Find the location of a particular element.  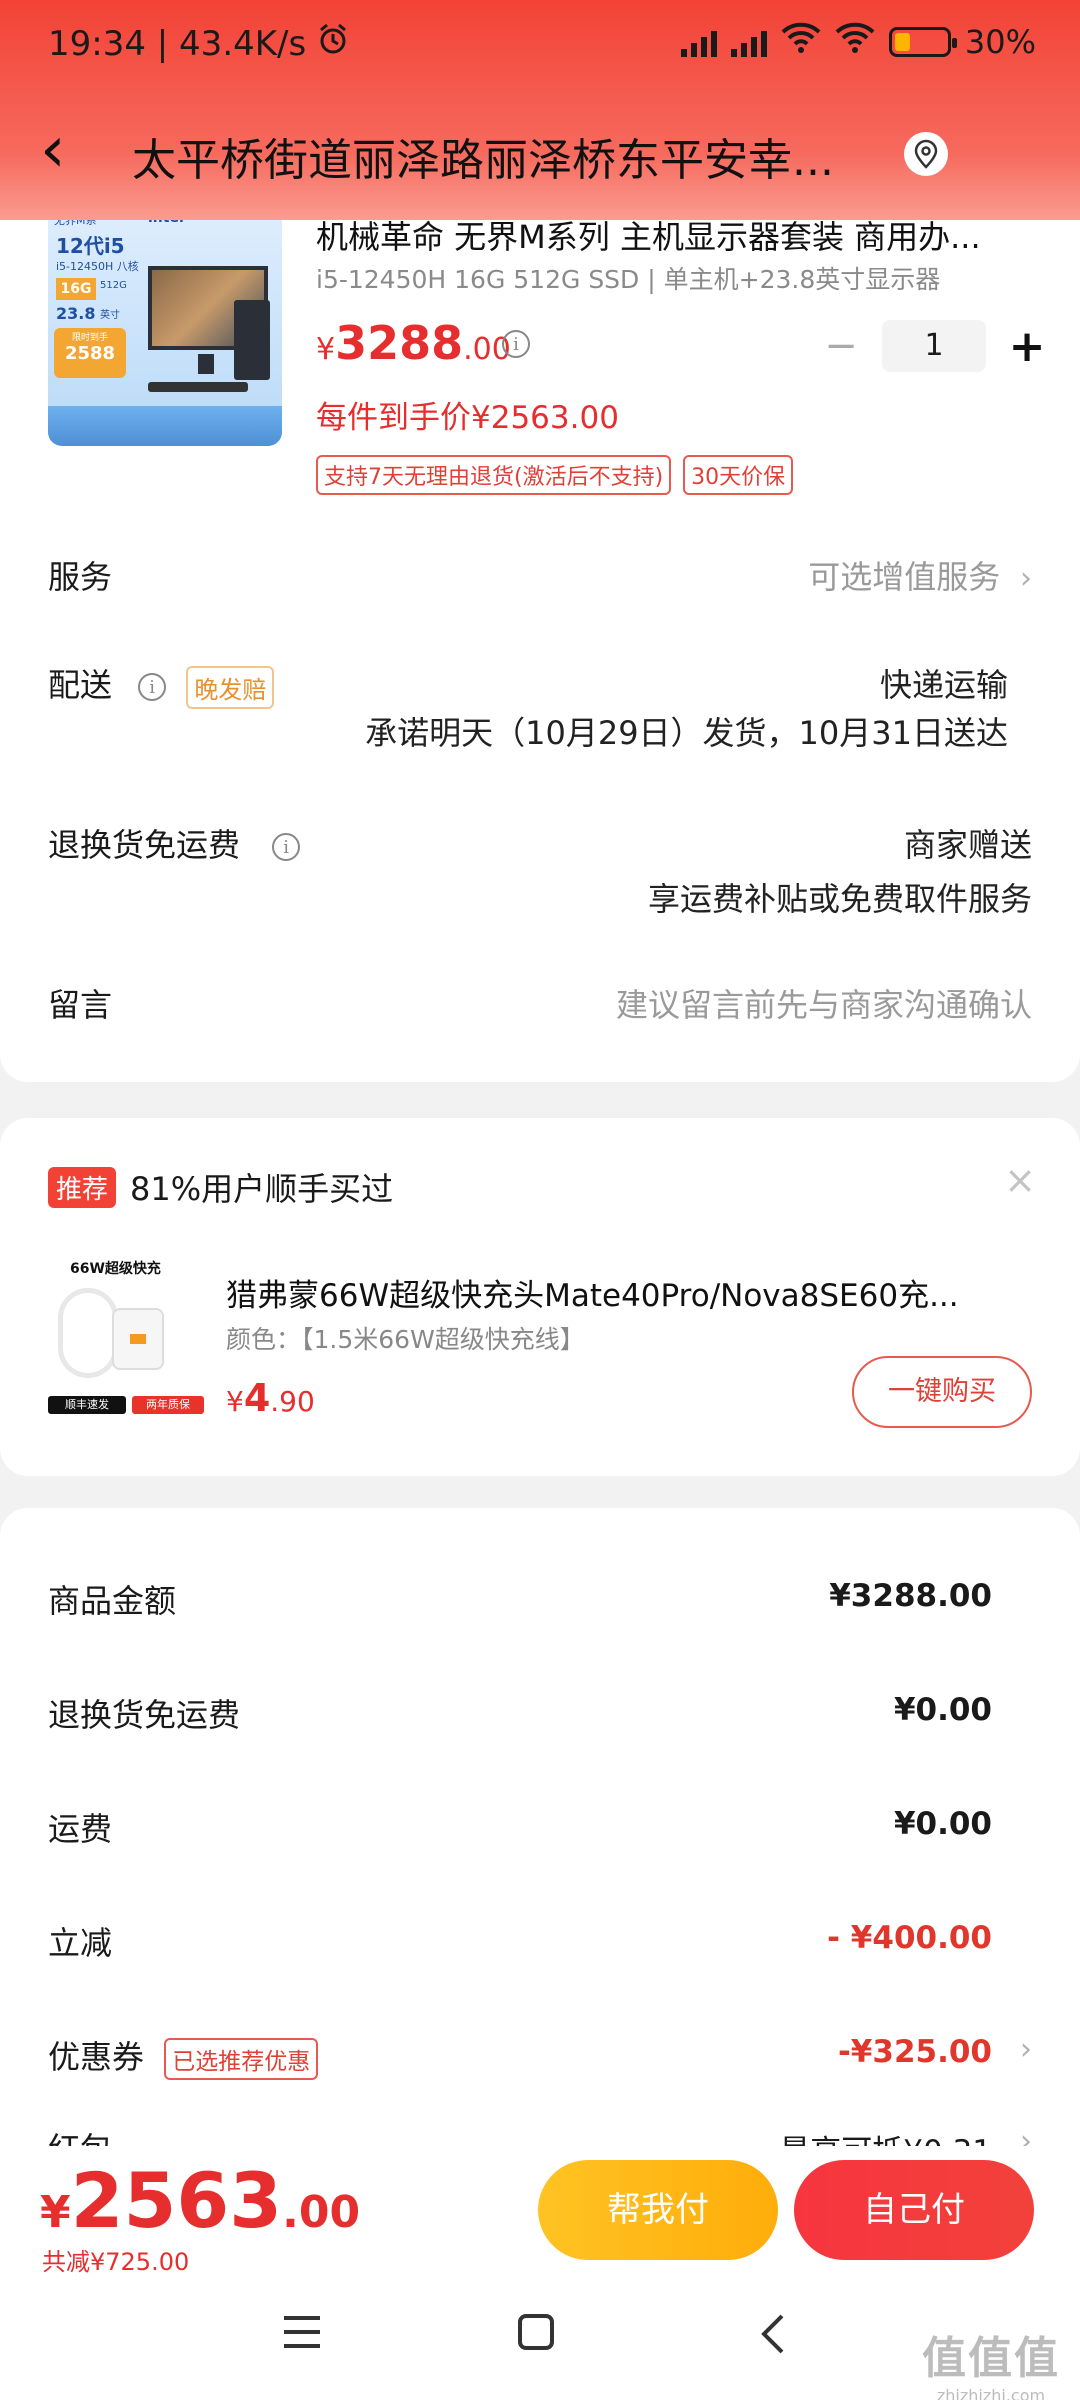

charger-image-shipping: 顺丰速发 is located at coordinates (87, 1405).